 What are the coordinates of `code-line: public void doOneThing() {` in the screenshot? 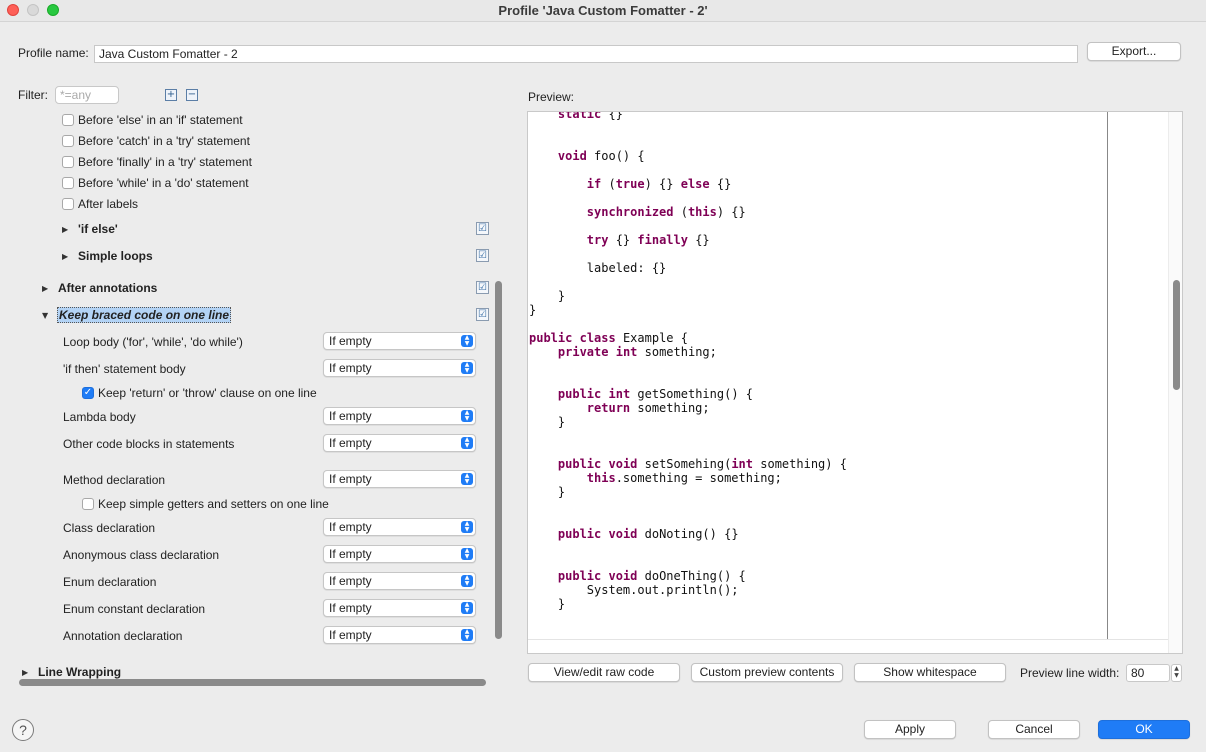 It's located at (651, 576).